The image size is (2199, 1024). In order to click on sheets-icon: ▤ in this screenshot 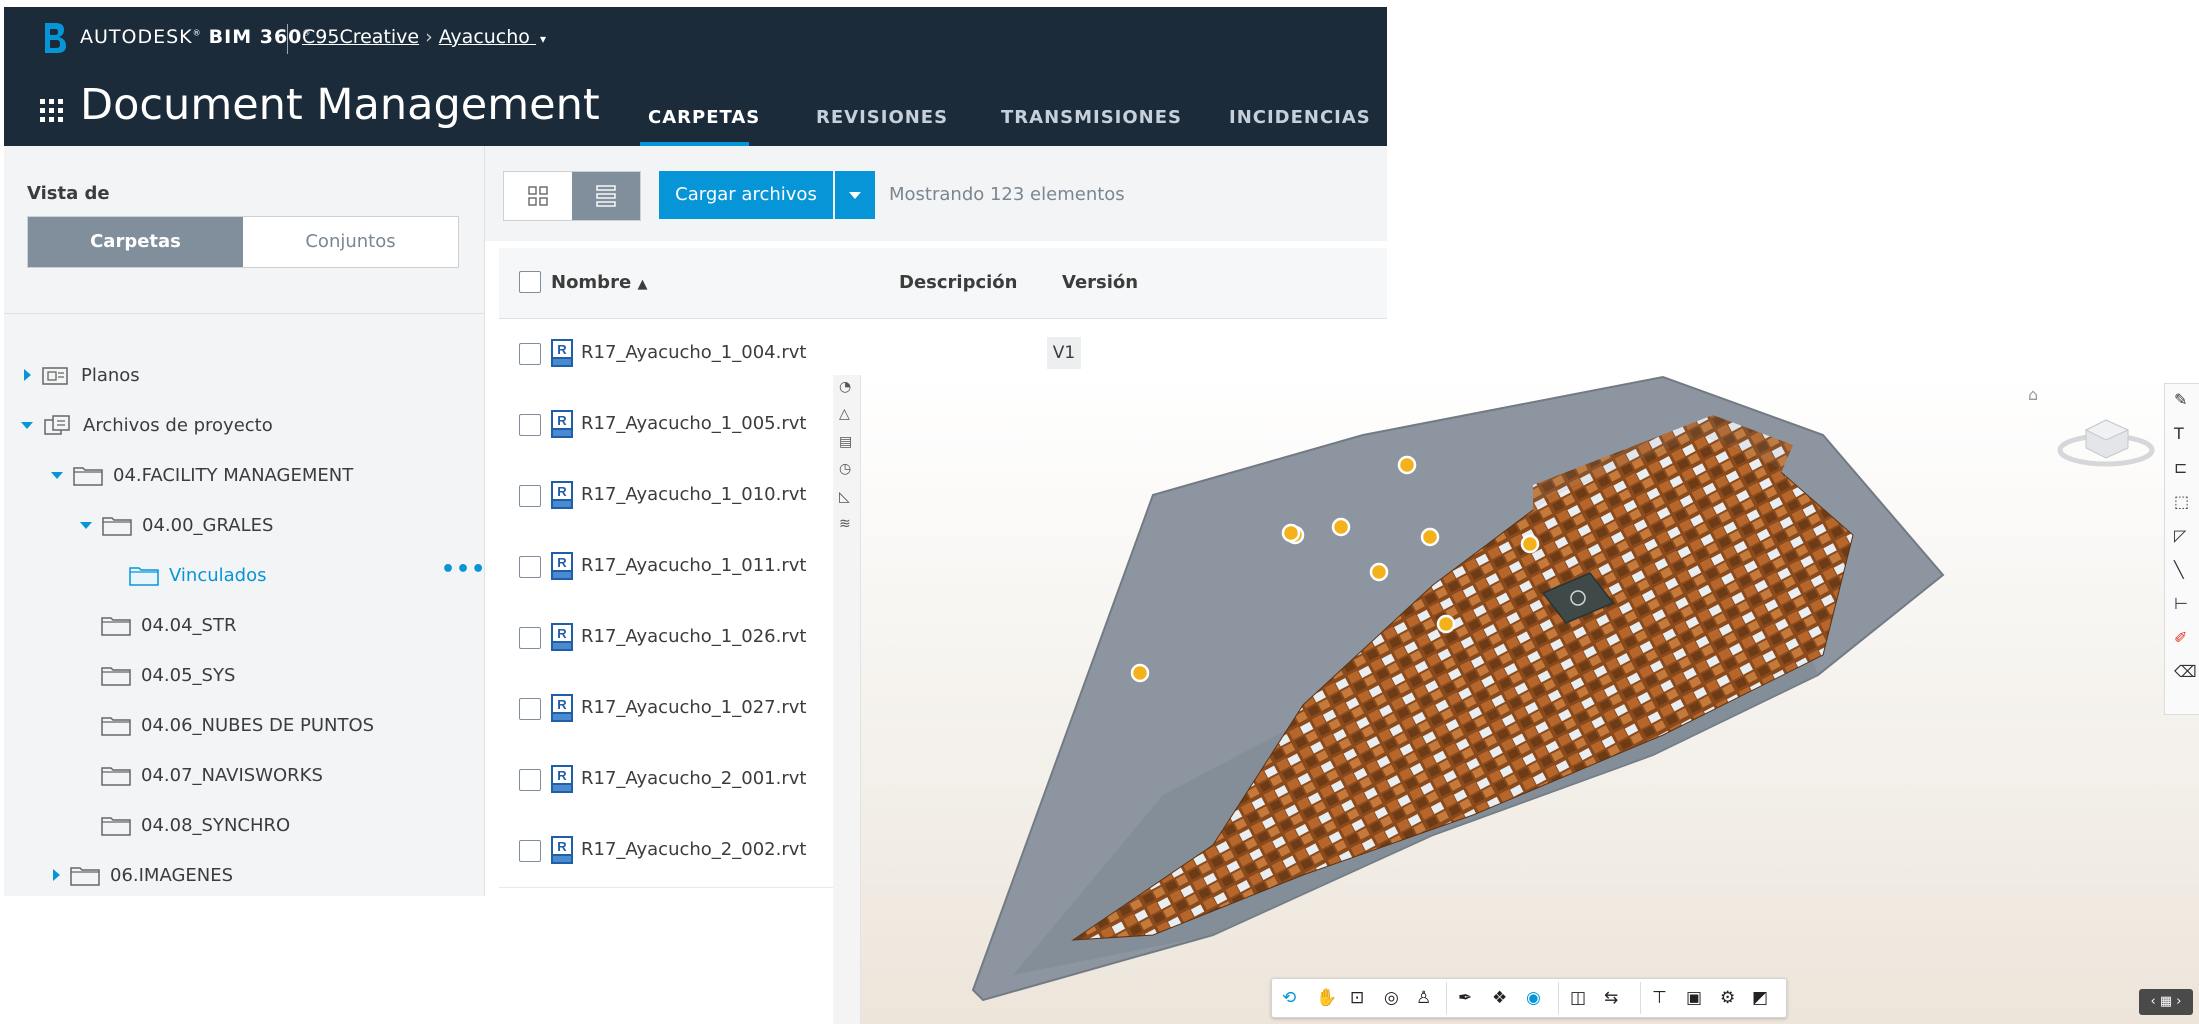, I will do `click(845, 442)`.